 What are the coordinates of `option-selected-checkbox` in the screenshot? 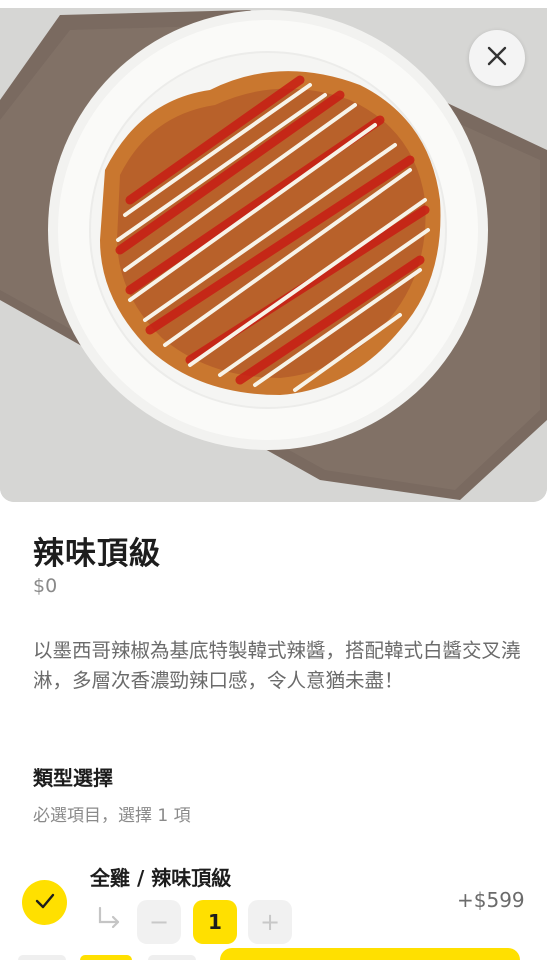 It's located at (44, 902).